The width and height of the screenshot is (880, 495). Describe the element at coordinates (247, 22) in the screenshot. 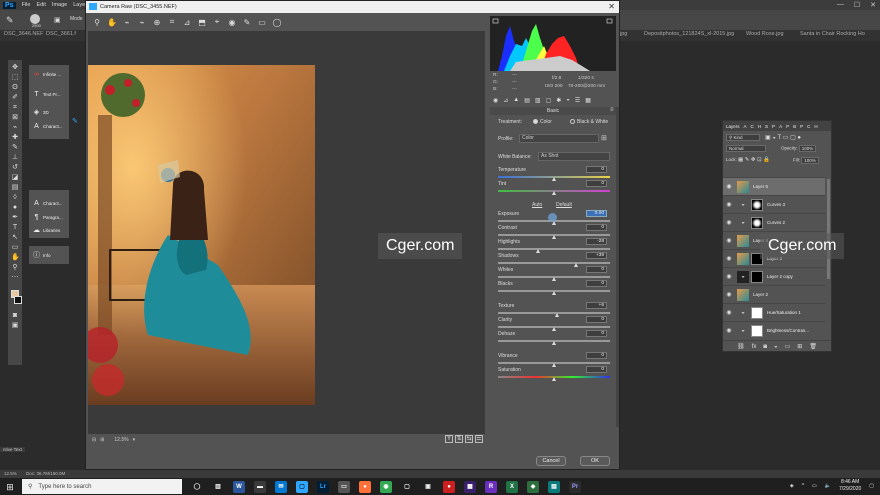

I see `adjustment-brush-icon: ✎` at that location.